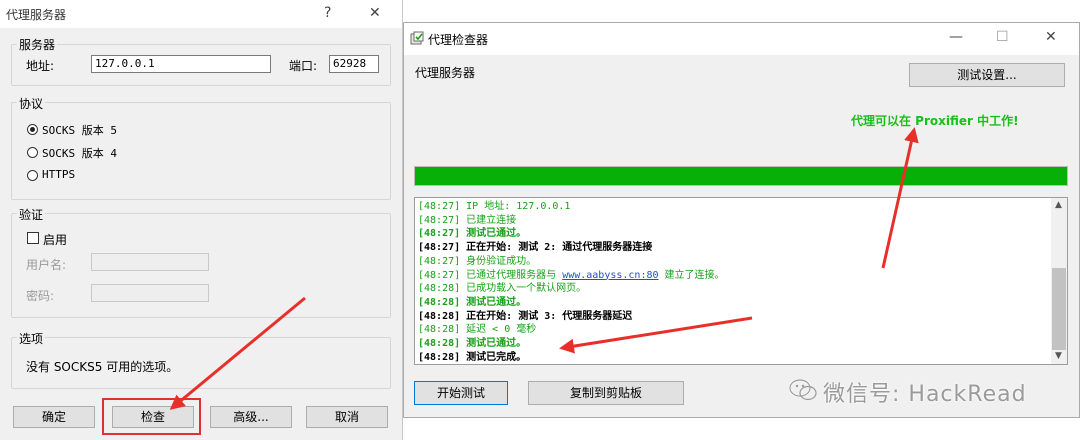 The image size is (1080, 440). What do you see at coordinates (656, 335) in the screenshot?
I see `arrow-to-log` at bounding box center [656, 335].